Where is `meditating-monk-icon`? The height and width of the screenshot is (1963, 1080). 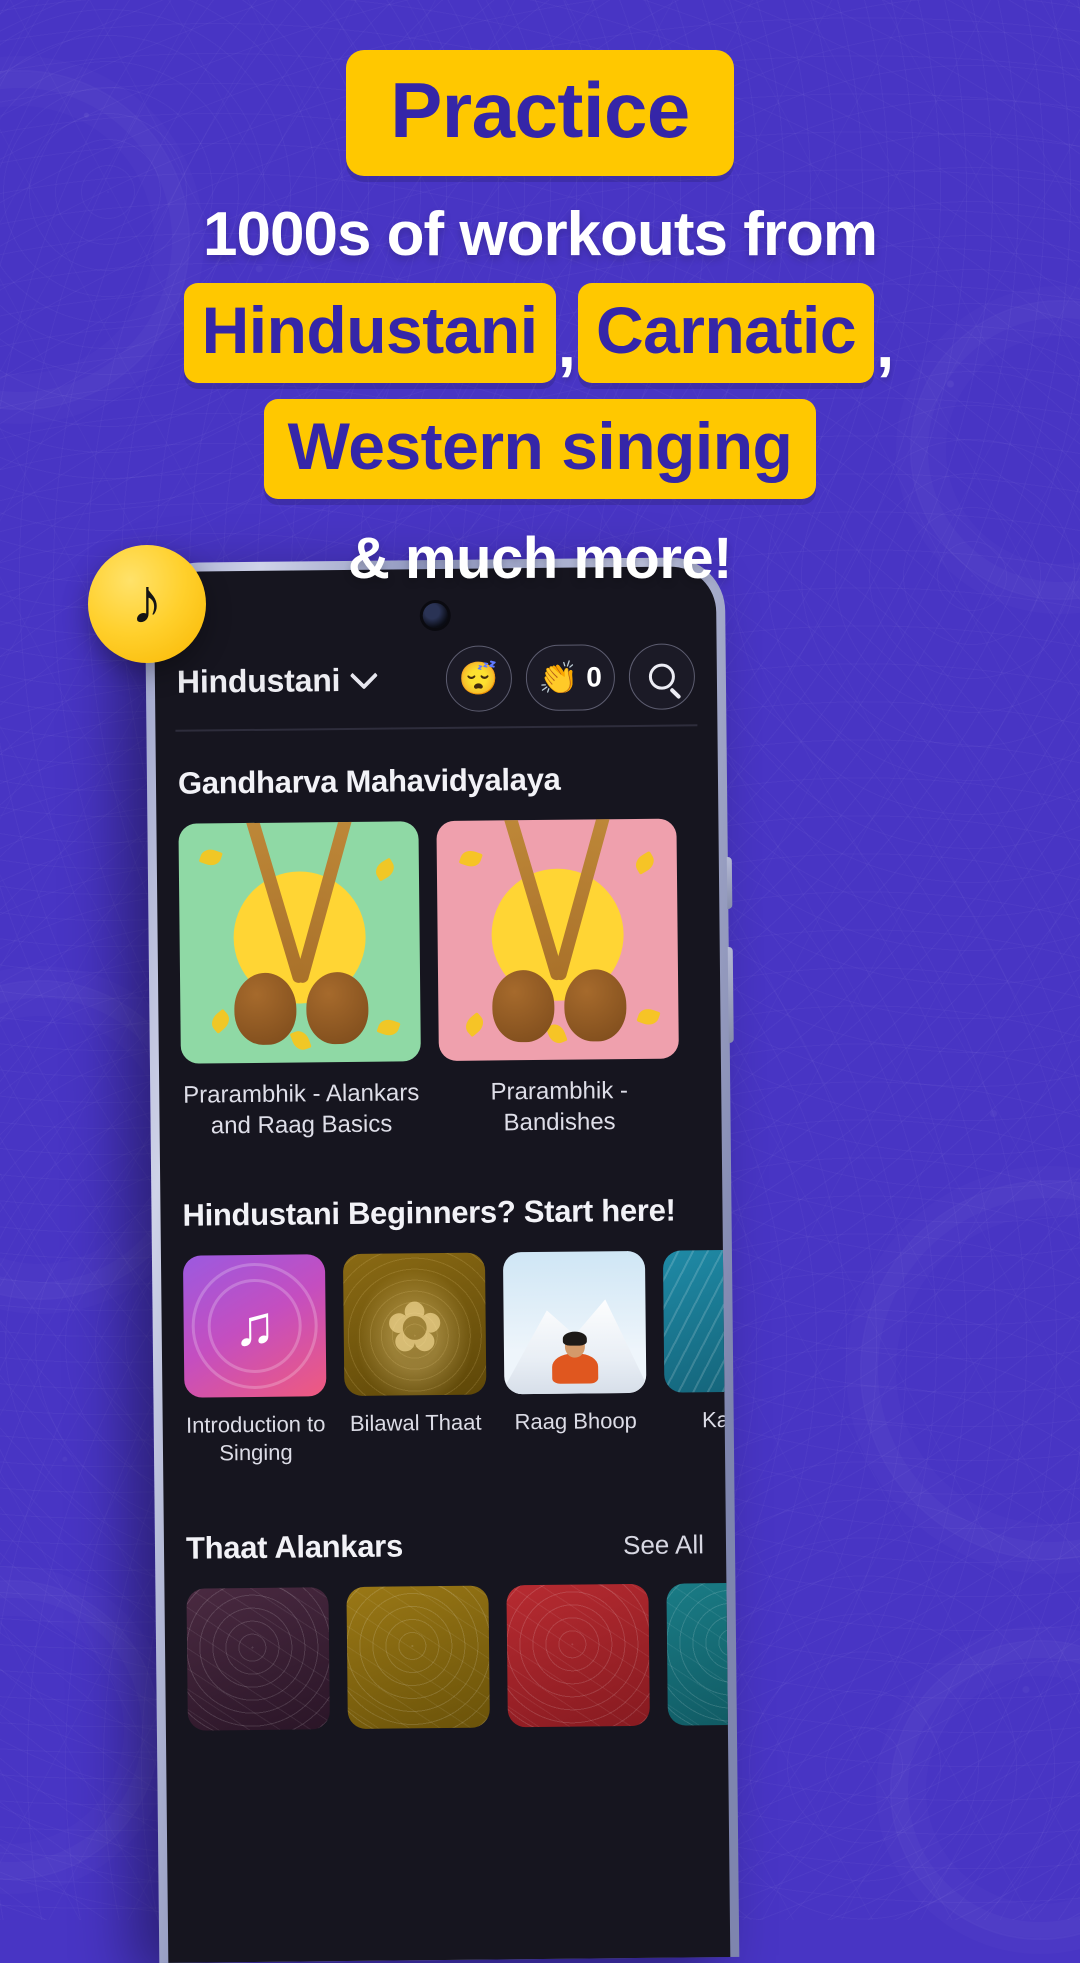 meditating-monk-icon is located at coordinates (575, 1357).